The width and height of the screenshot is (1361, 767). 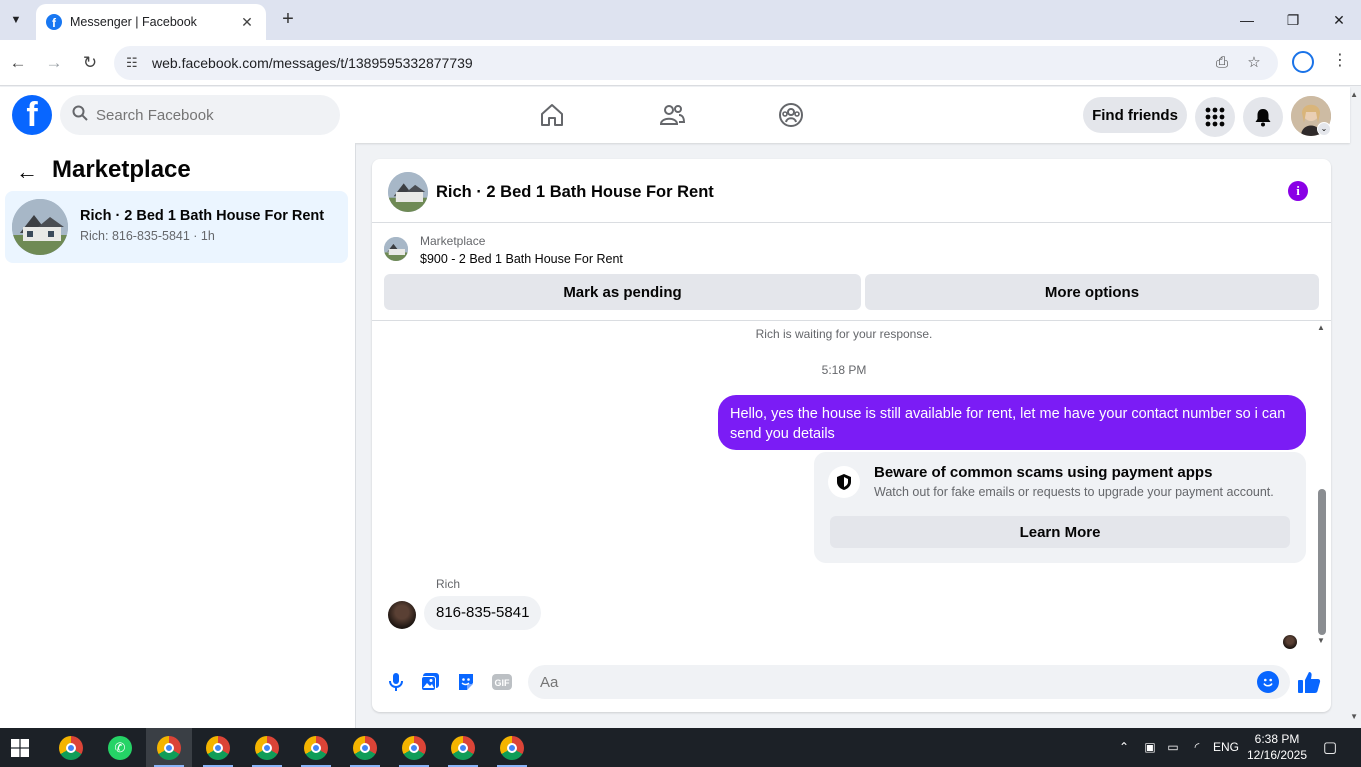 I want to click on home-icon, so click(x=552, y=115).